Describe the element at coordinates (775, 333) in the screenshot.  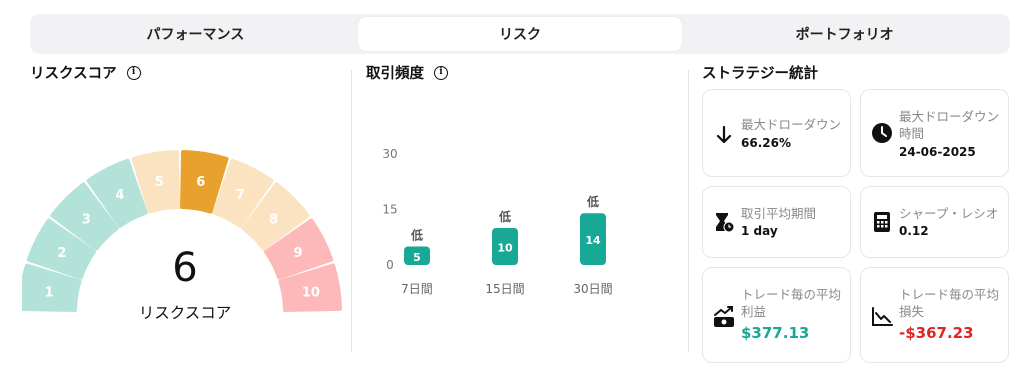
I see `stat-value: $377.13` at that location.